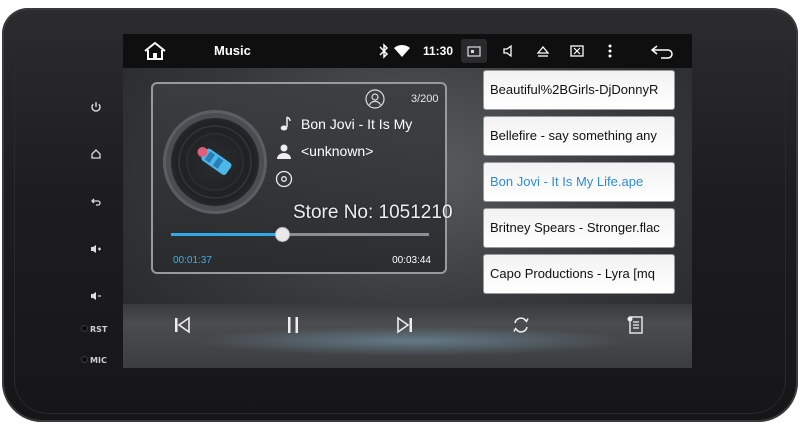 The height and width of the screenshot is (431, 800). I want to click on playlist-item-active: Bon Jovi - It Is My Life.ape, so click(579, 182).